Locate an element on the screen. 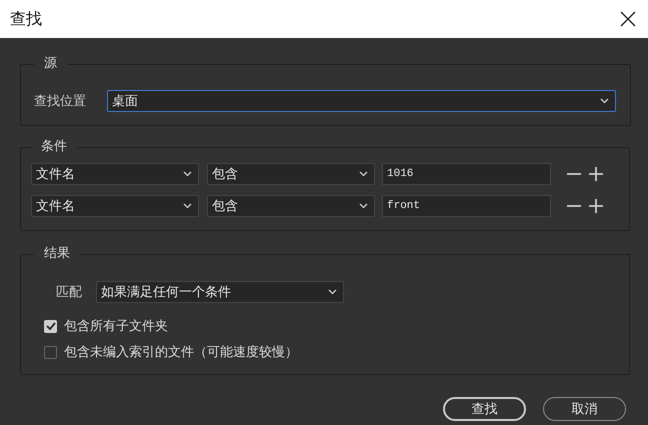  section-title: 条件 is located at coordinates (54, 147).